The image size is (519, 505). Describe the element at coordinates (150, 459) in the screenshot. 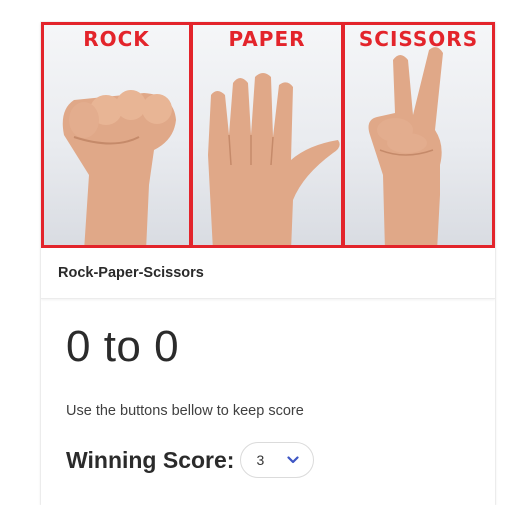

I see `winning-score-label: Winning Score:` at that location.